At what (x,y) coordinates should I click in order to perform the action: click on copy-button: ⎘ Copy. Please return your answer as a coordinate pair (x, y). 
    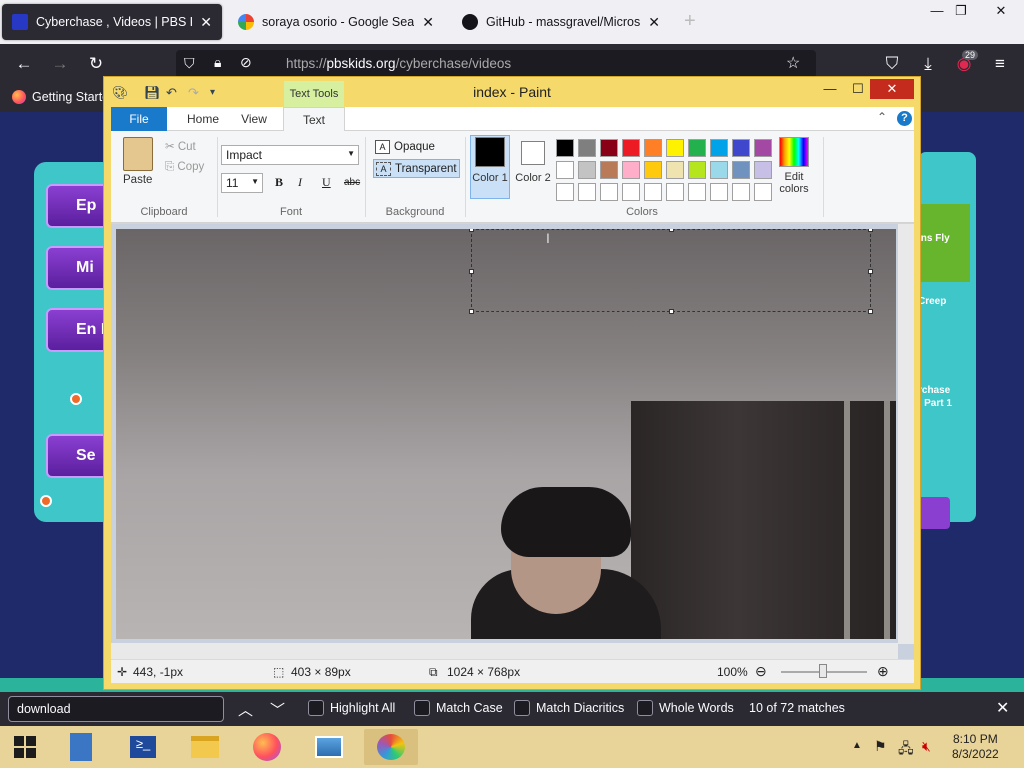
    Looking at the image, I should click on (184, 167).